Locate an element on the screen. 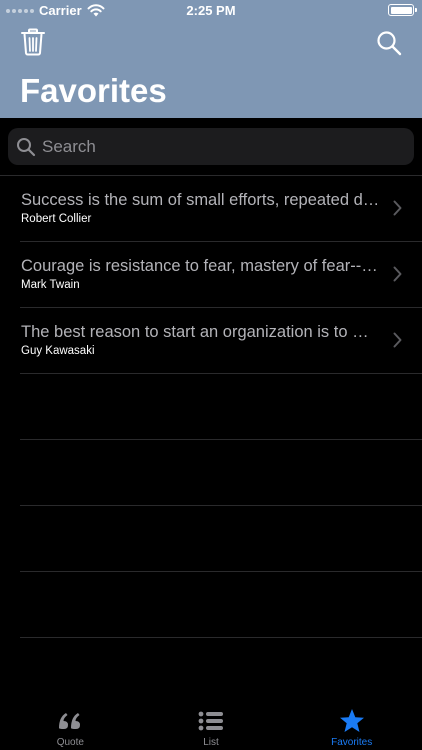  tab-list: List is located at coordinates (211, 725).